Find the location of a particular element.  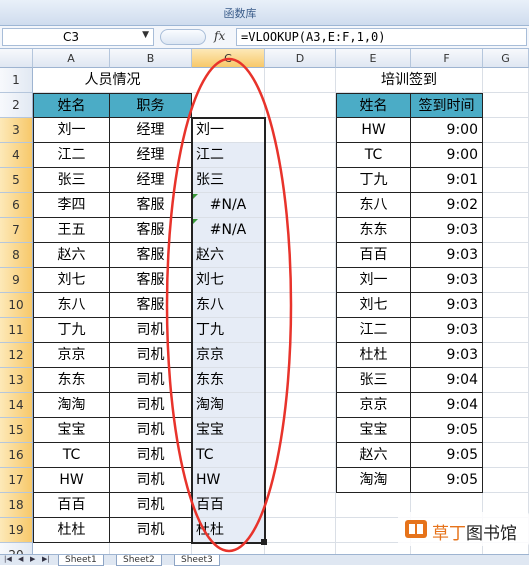

table-cell: HW is located at coordinates (373, 130).